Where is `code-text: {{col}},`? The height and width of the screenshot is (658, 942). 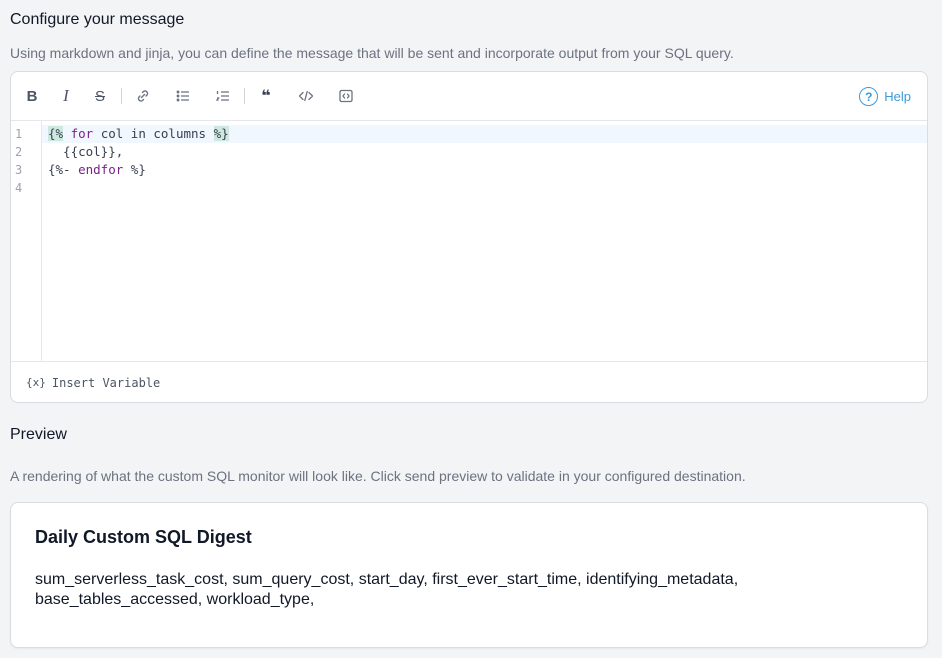 code-text: {{col}}, is located at coordinates (86, 151).